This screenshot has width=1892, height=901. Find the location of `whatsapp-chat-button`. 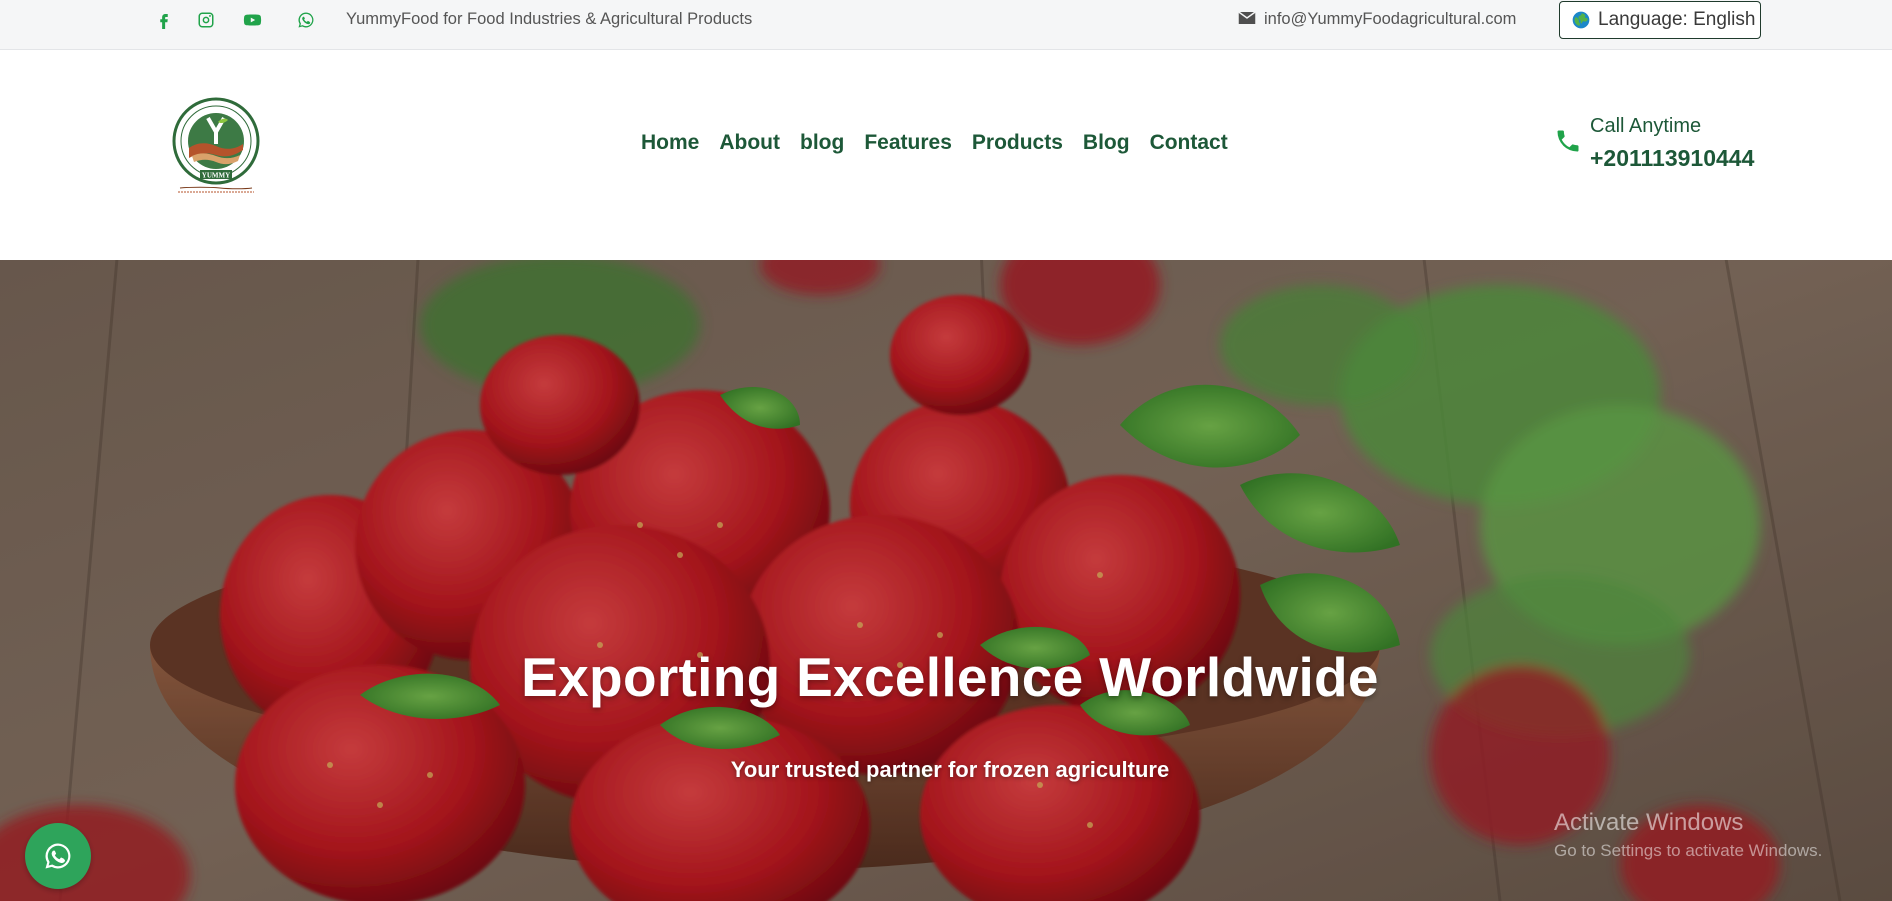

whatsapp-chat-button is located at coordinates (58, 856).